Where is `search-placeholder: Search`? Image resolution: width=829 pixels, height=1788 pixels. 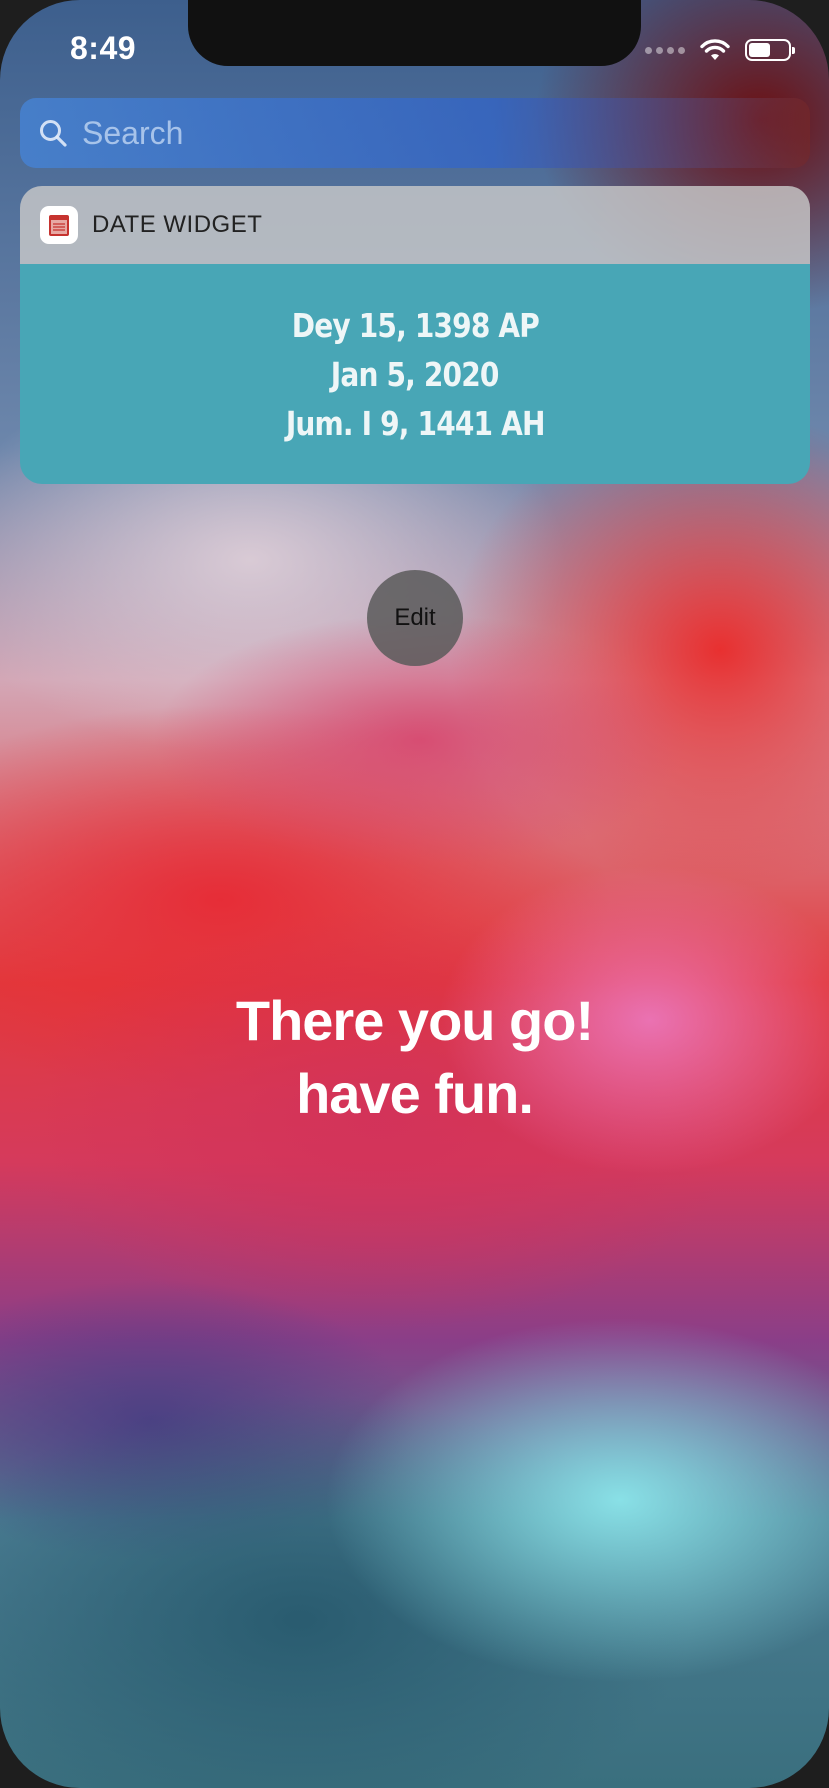
search-placeholder: Search is located at coordinates (133, 132).